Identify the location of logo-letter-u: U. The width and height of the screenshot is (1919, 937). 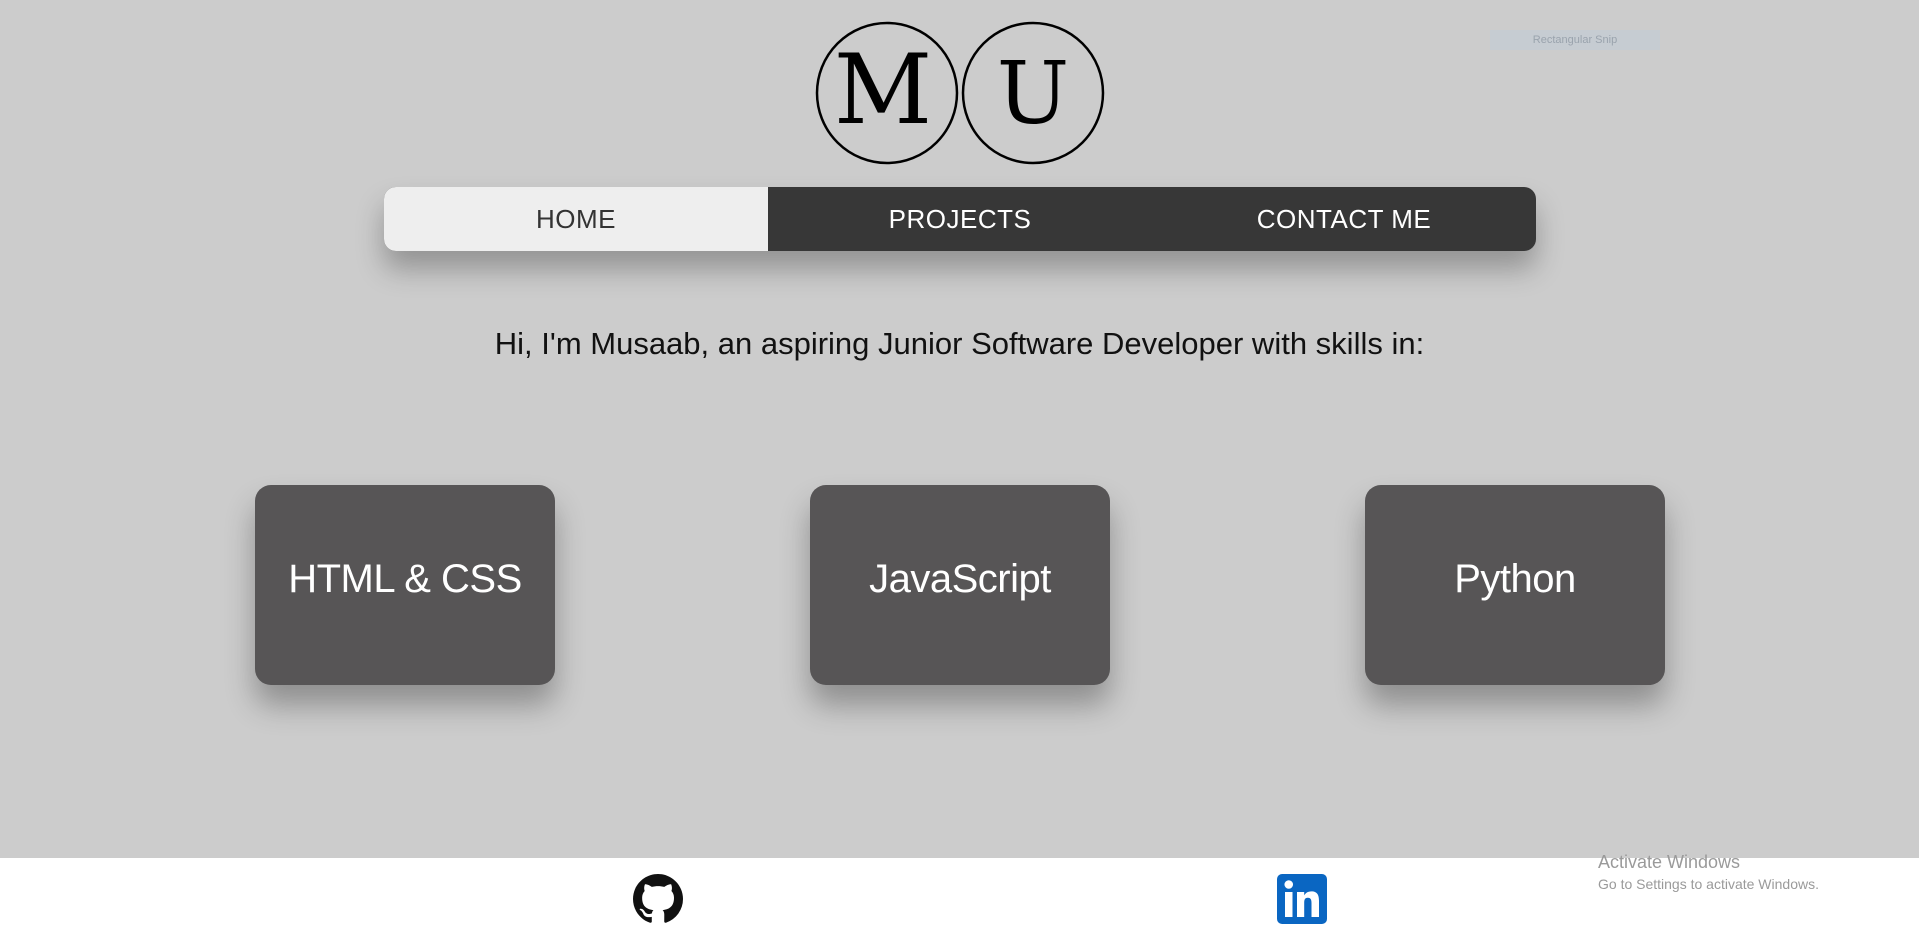
(1033, 94).